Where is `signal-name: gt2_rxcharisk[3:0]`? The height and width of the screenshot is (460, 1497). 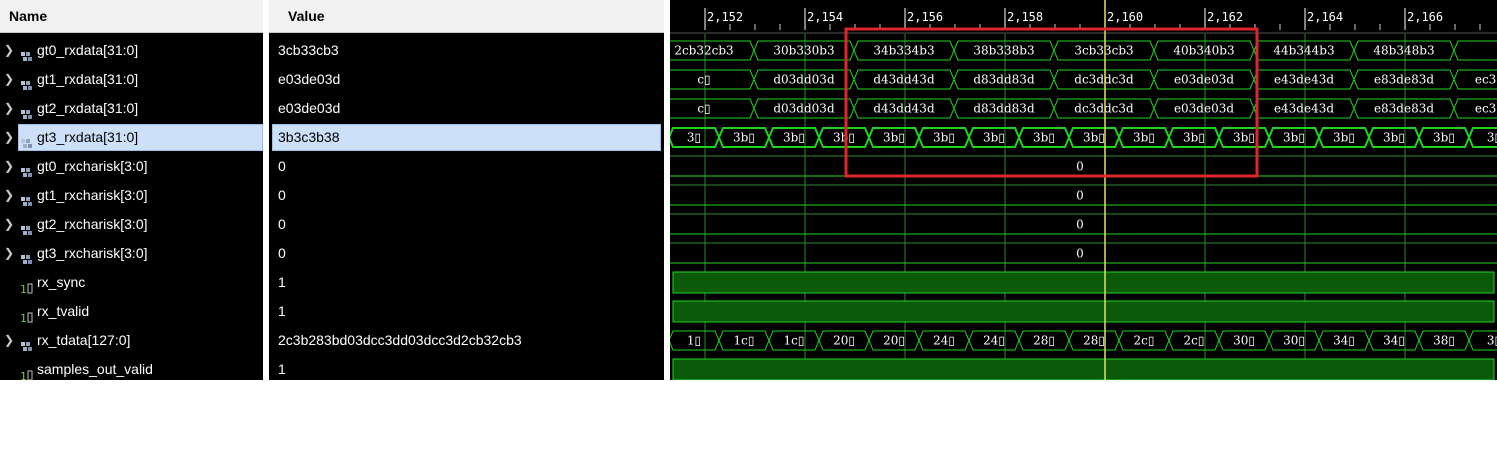
signal-name: gt2_rxcharisk[3:0] is located at coordinates (92, 224).